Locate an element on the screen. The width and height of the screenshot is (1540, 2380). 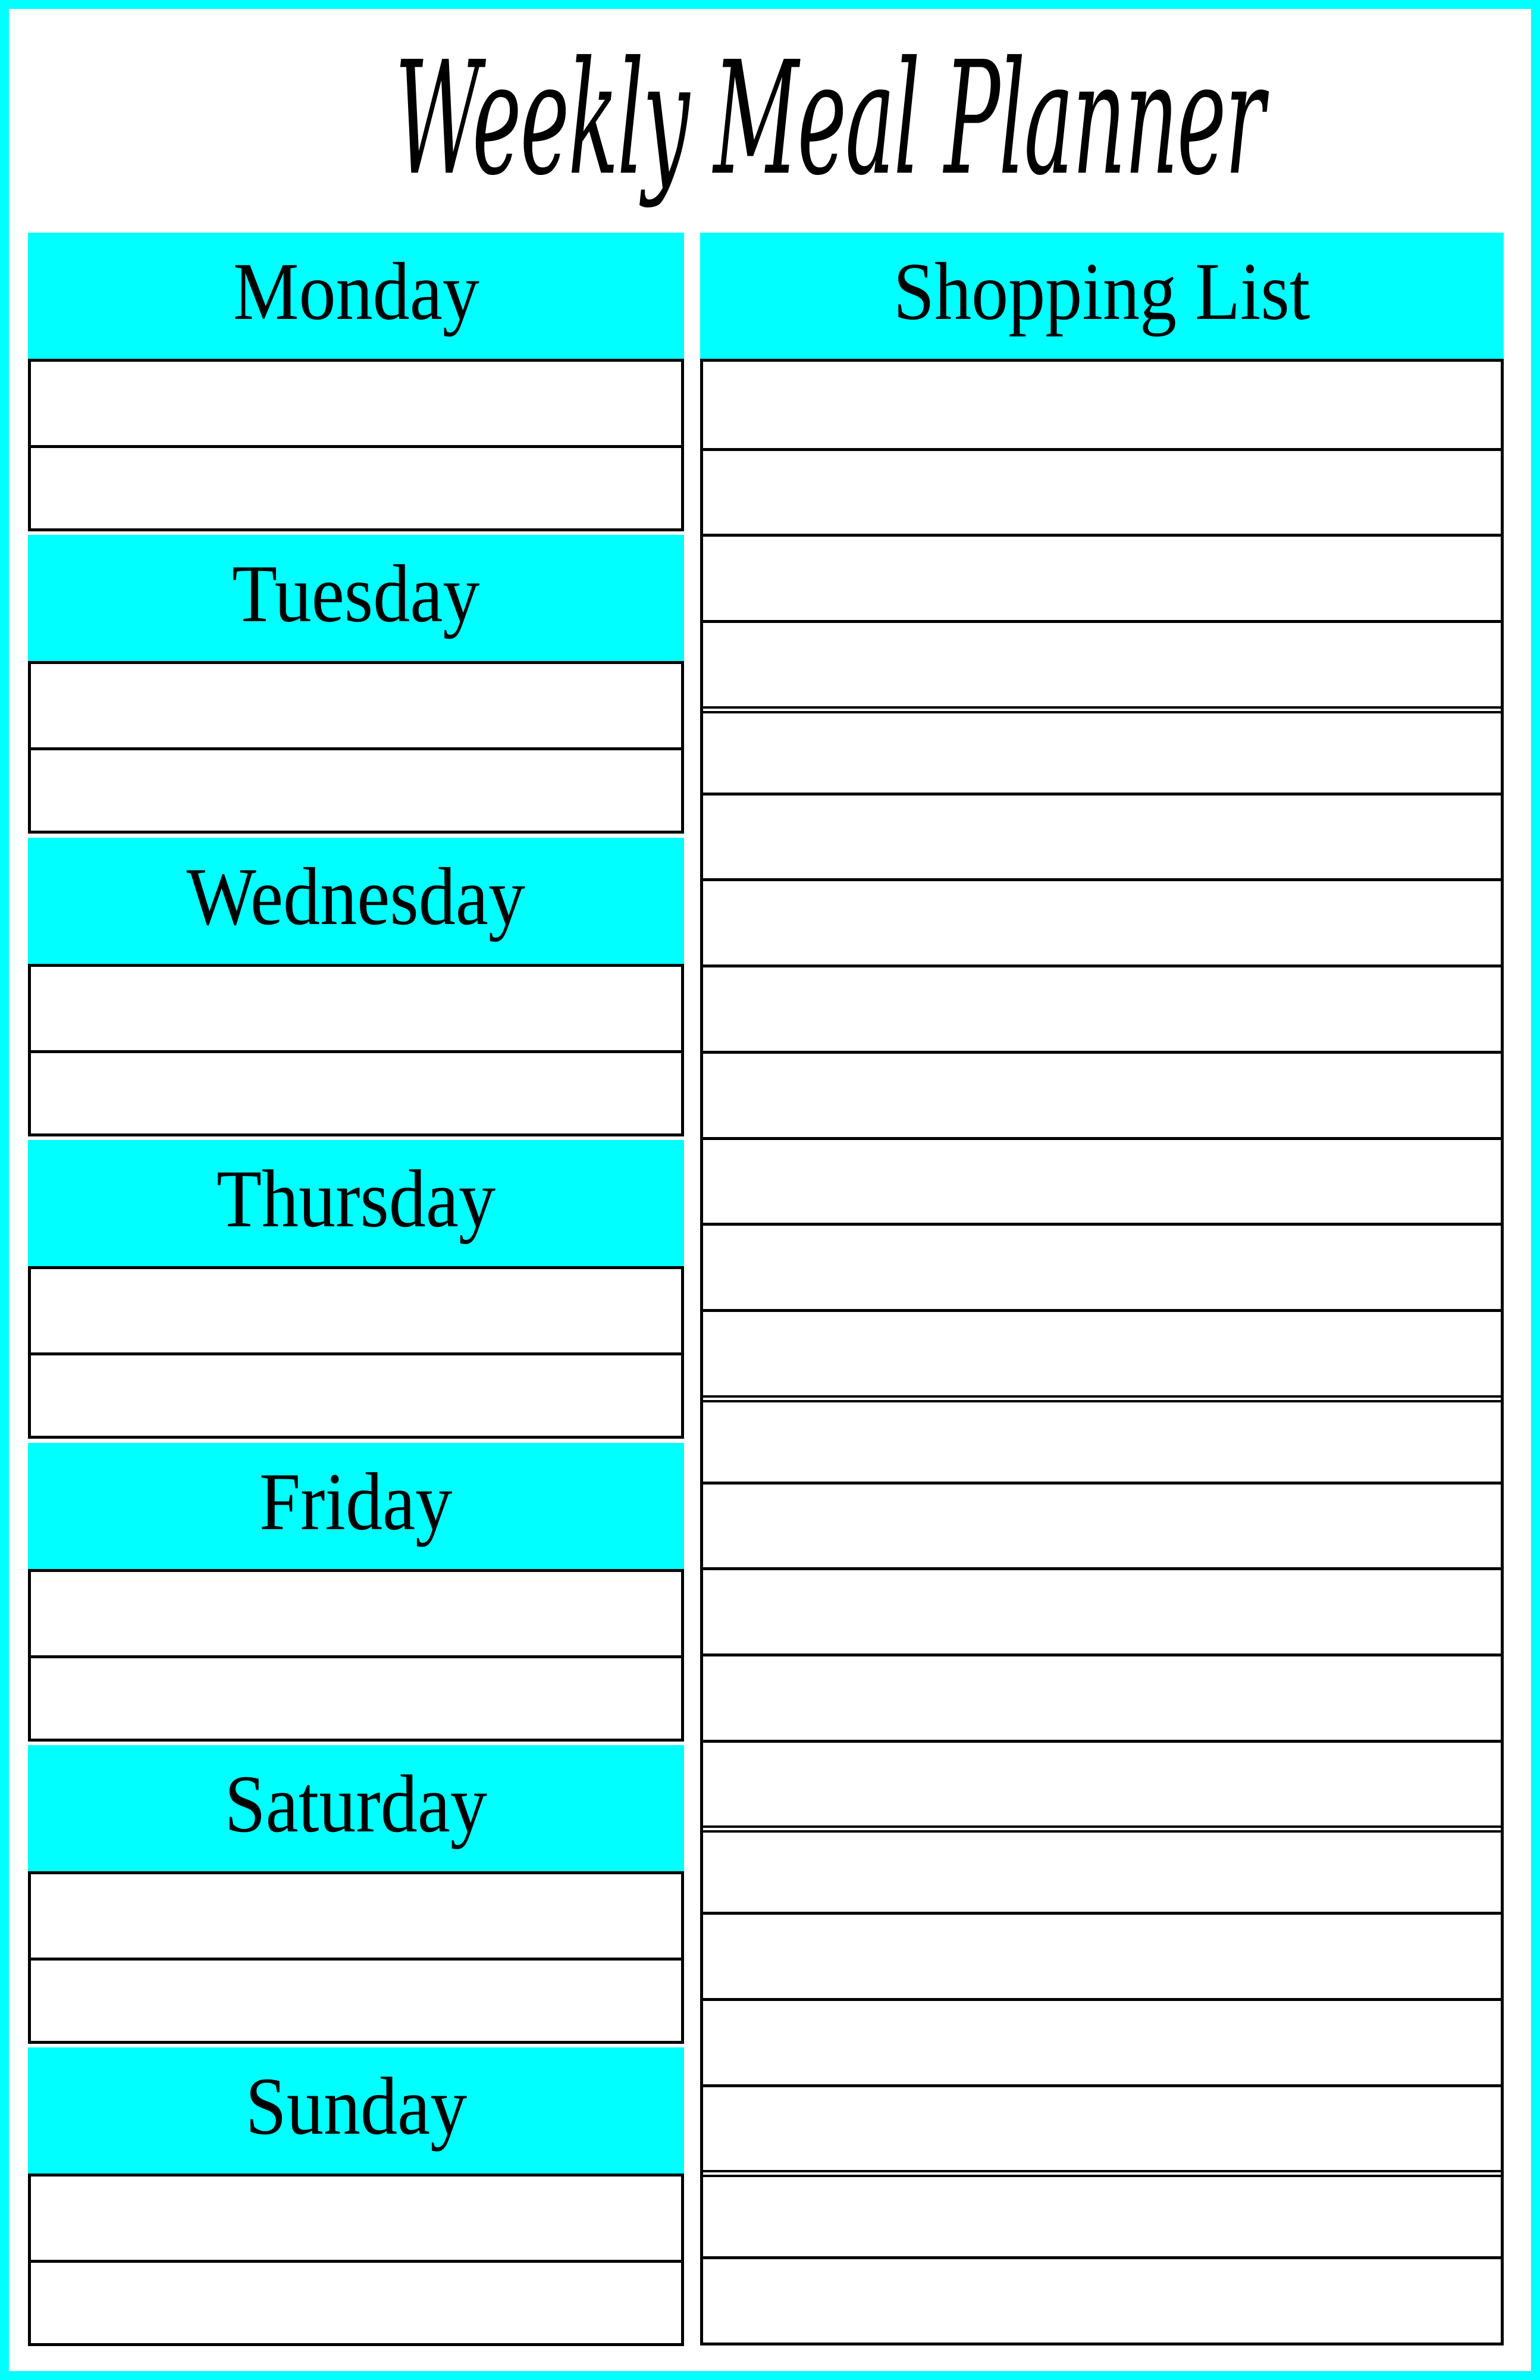
day-header: Thursday is located at coordinates (356, 1203).